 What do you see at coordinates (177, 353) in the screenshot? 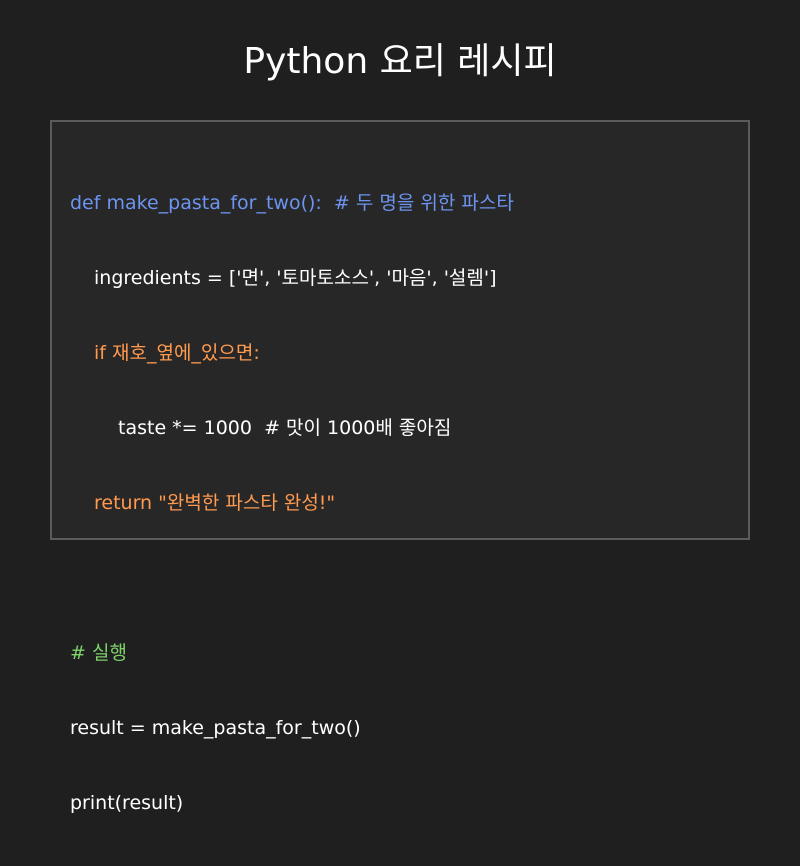
I see `code-line-if: if 재호_옆에_있으면:` at bounding box center [177, 353].